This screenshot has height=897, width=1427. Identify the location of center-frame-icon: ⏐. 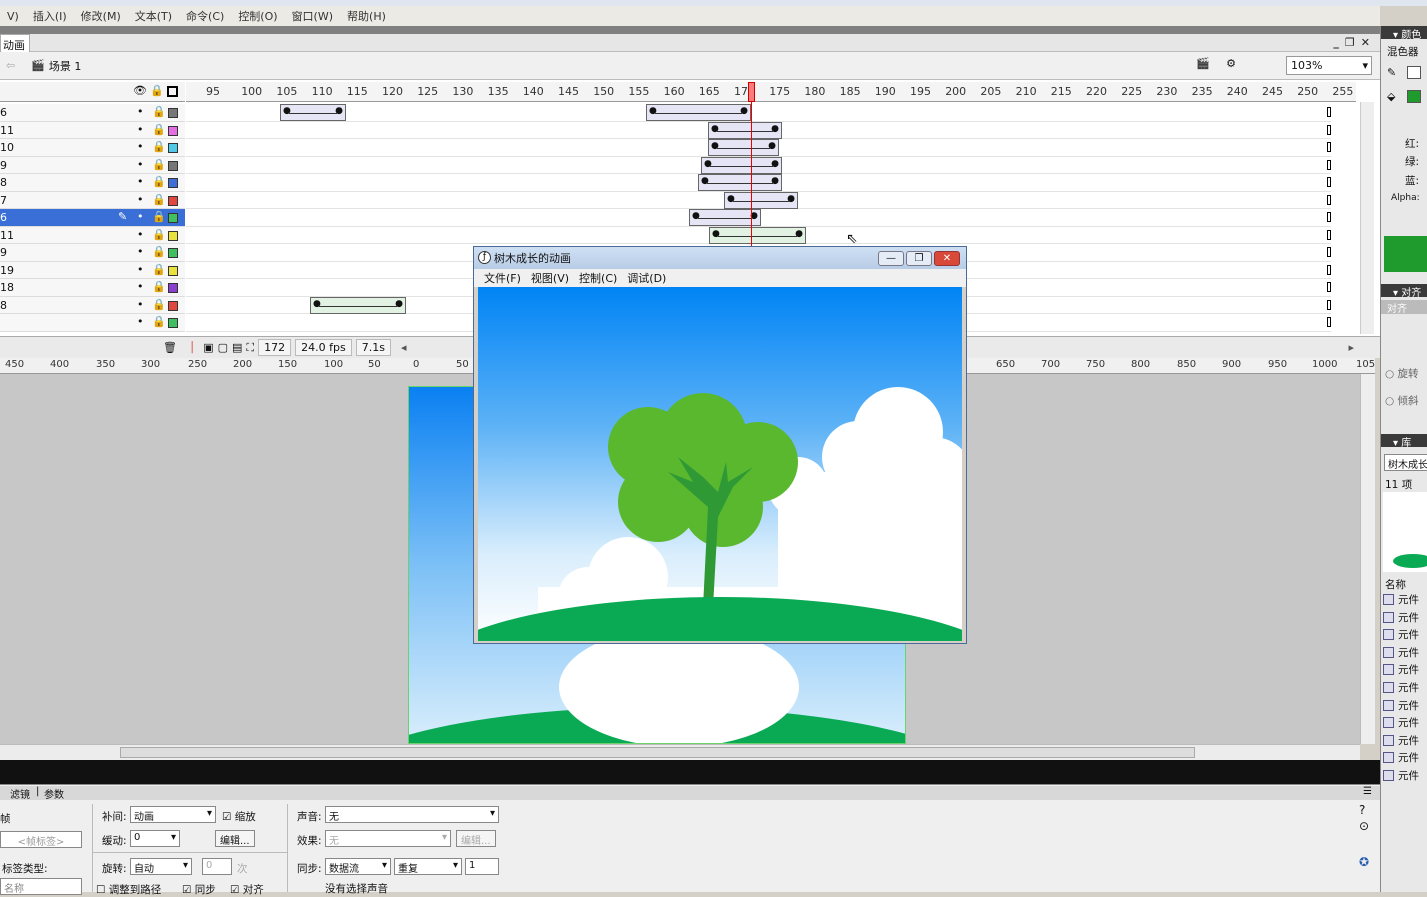
(192, 348).